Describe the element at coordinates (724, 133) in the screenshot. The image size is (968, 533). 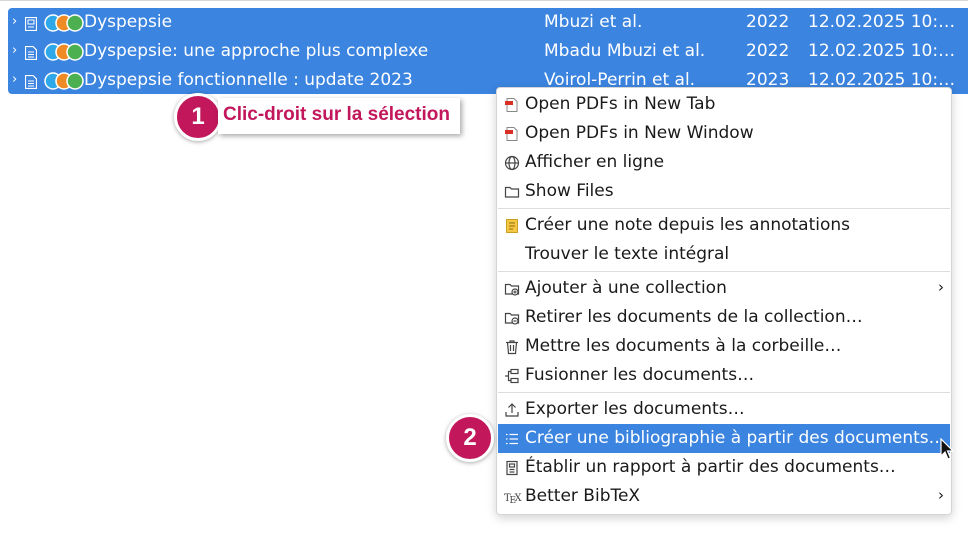
I see `menu-item-open-pdfs-new-window: Open PDFs in New Window` at that location.